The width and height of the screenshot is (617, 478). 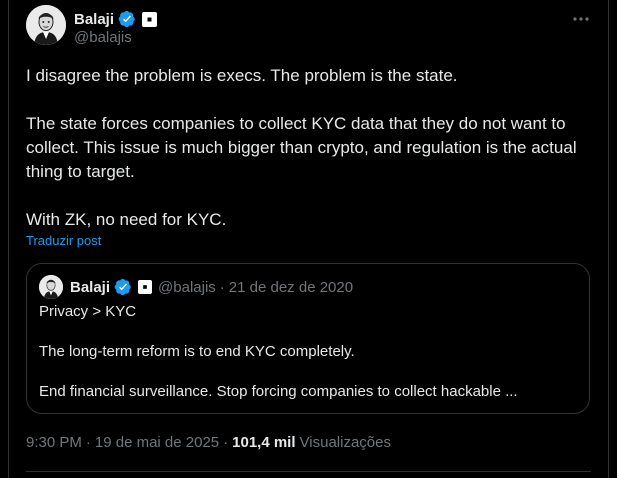 I want to click on quoted-paragraph: Privacy > KYC, so click(x=88, y=311).